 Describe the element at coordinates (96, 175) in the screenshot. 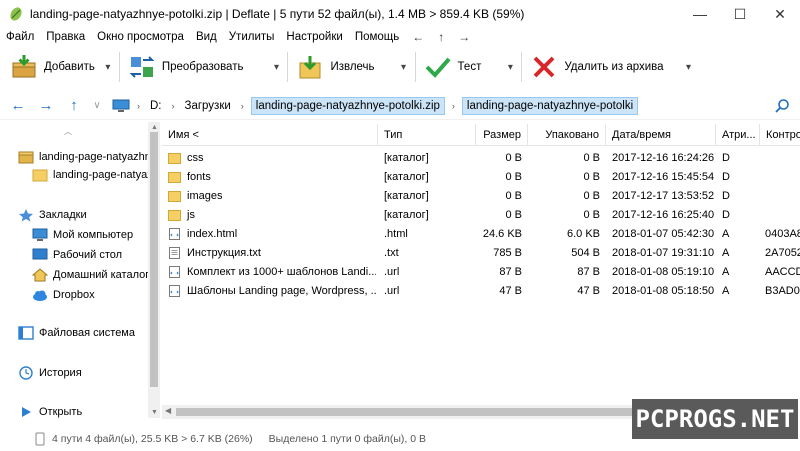

I see `sidebar-item-archive-folder: landing-page-natyazhnye-potolki` at that location.